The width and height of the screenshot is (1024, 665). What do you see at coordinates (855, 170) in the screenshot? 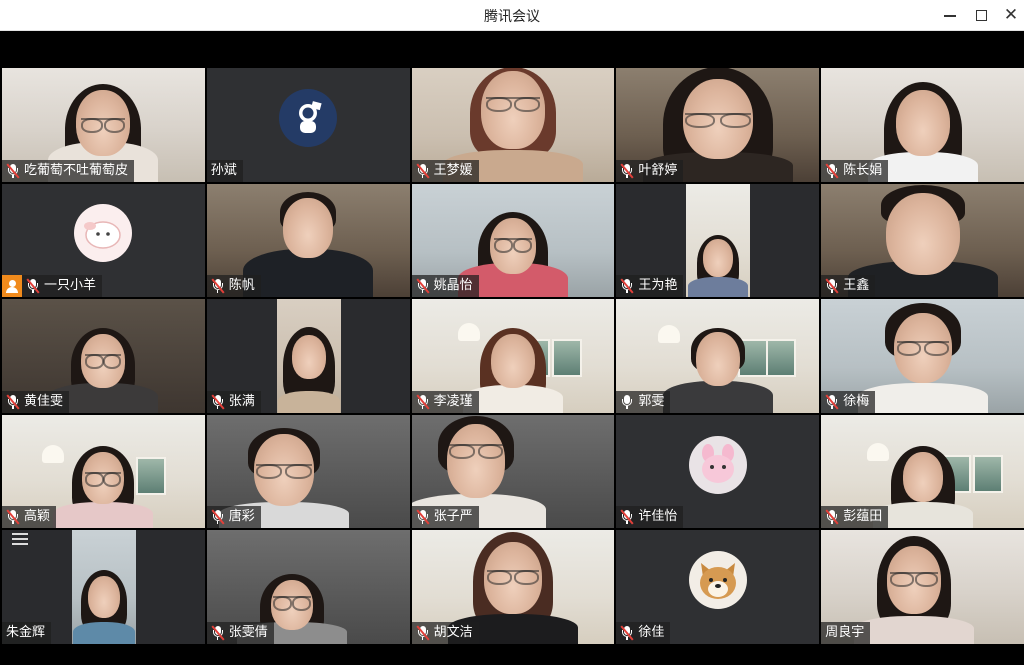
I see `participant-label: 陈长娟` at bounding box center [855, 170].